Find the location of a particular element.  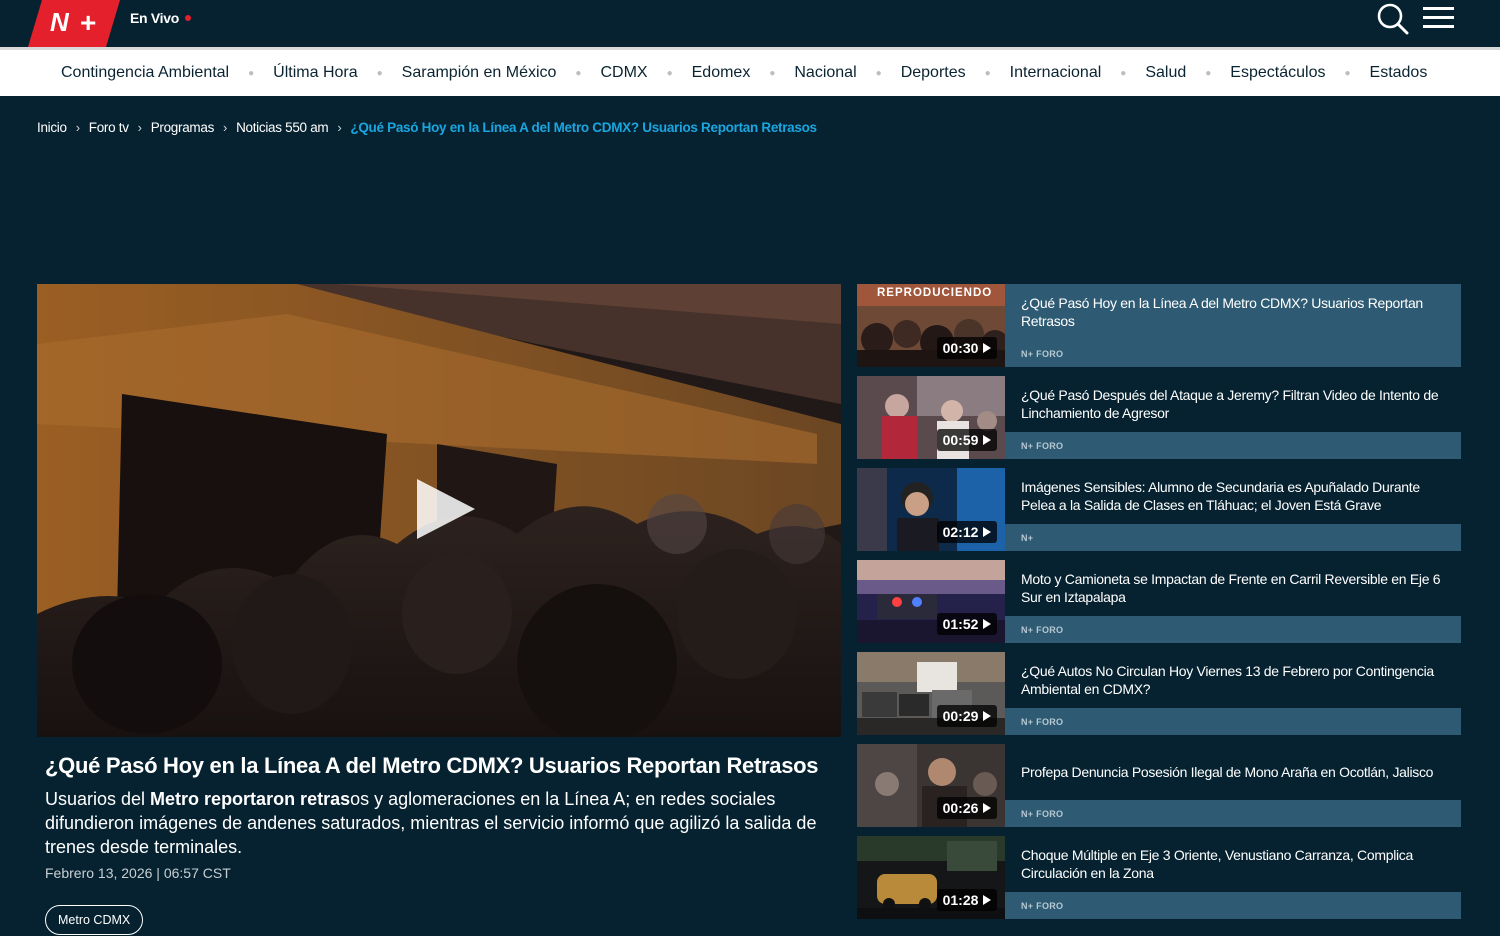

duration-badge: 01:28 is located at coordinates (967, 900).